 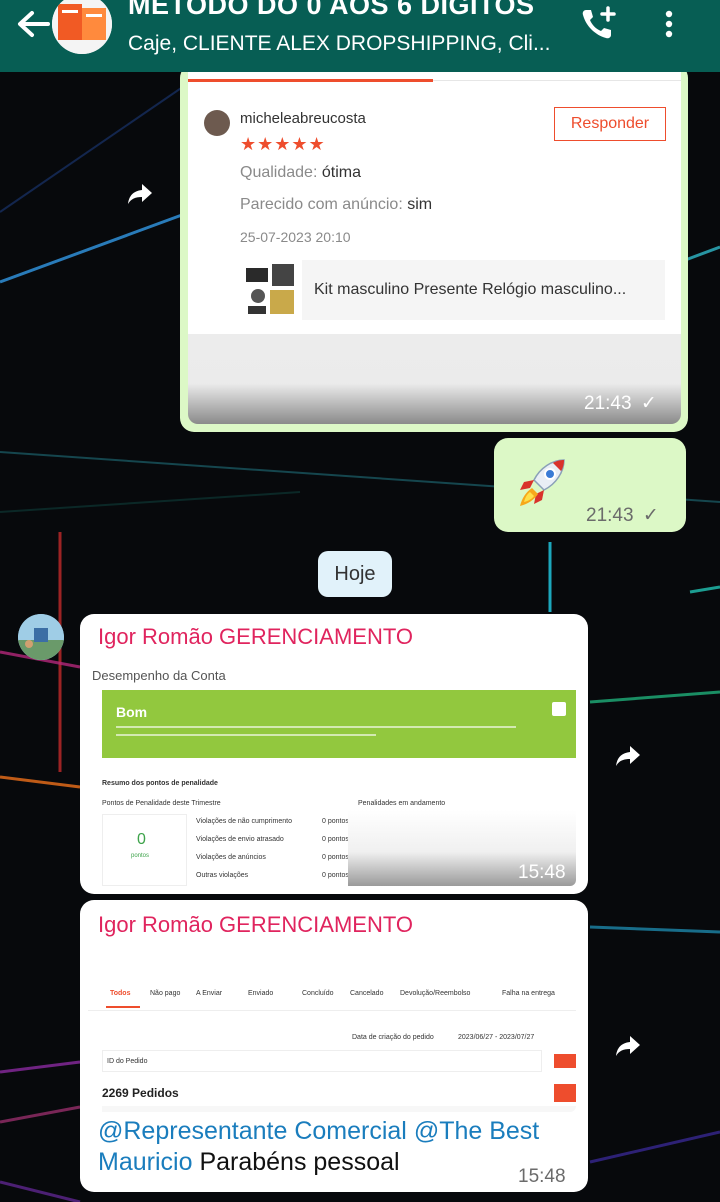 What do you see at coordinates (331, 10) in the screenshot?
I see `group-title: MÉTODO DO 0 AOS 6 DÍGITOS` at bounding box center [331, 10].